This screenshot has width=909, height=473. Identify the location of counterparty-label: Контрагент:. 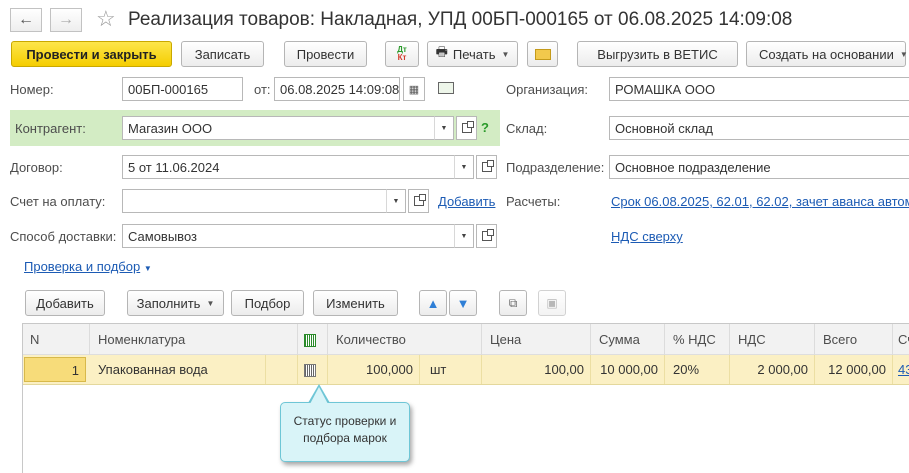
(50, 128).